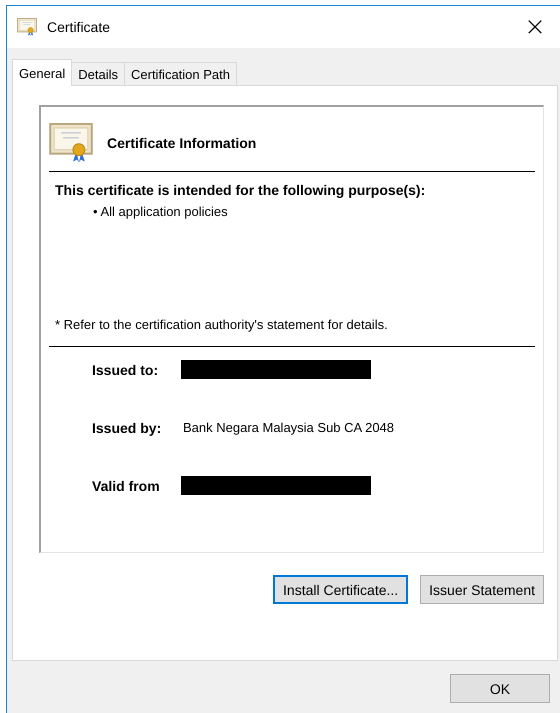  I want to click on tab: Certification Path, so click(180, 73).